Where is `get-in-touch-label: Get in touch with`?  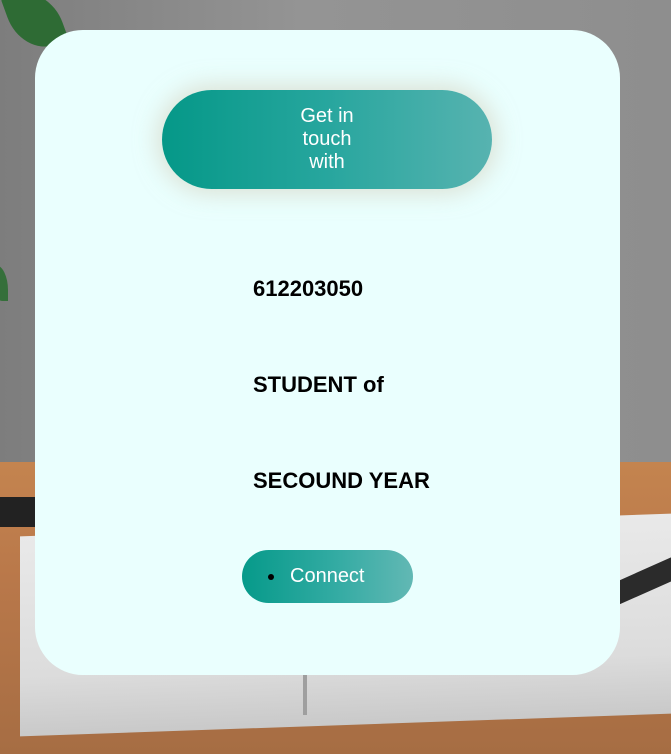 get-in-touch-label: Get in touch with is located at coordinates (327, 139).